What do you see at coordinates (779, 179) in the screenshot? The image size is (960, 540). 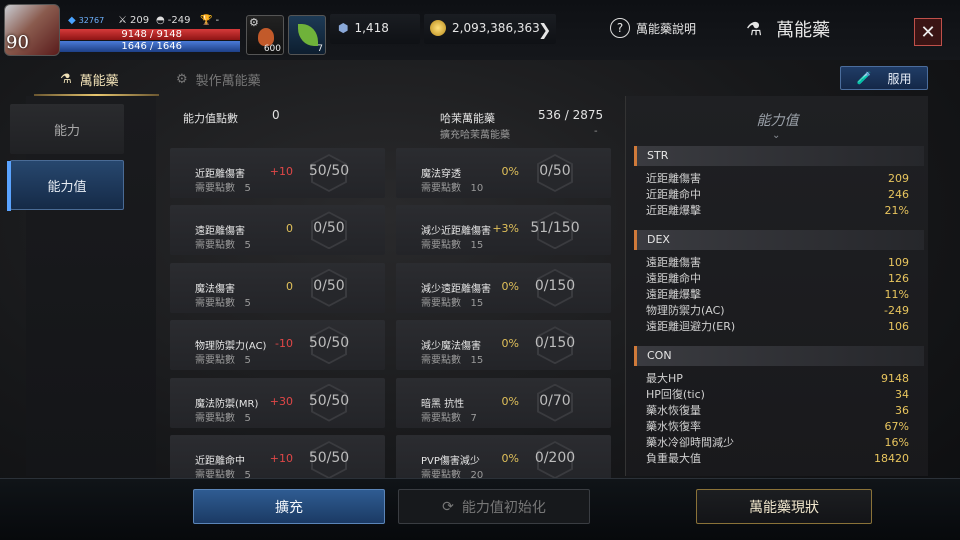 I see `stat-row: 近距離傷害 209` at bounding box center [779, 179].